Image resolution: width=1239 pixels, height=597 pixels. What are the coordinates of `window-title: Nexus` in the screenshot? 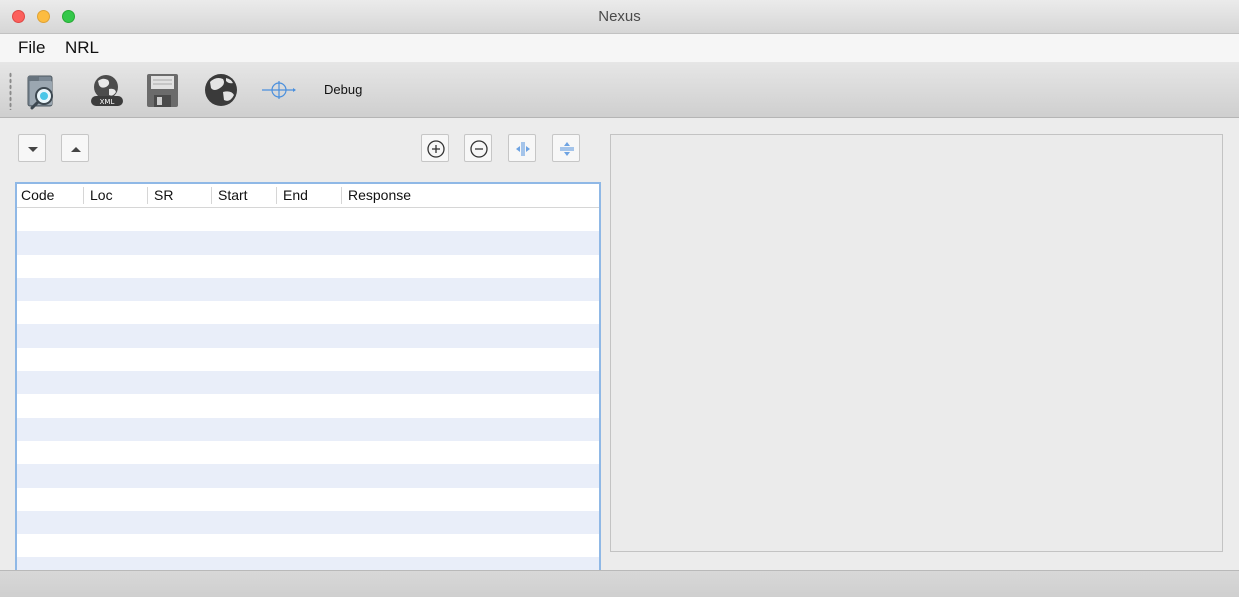 It's located at (619, 16).